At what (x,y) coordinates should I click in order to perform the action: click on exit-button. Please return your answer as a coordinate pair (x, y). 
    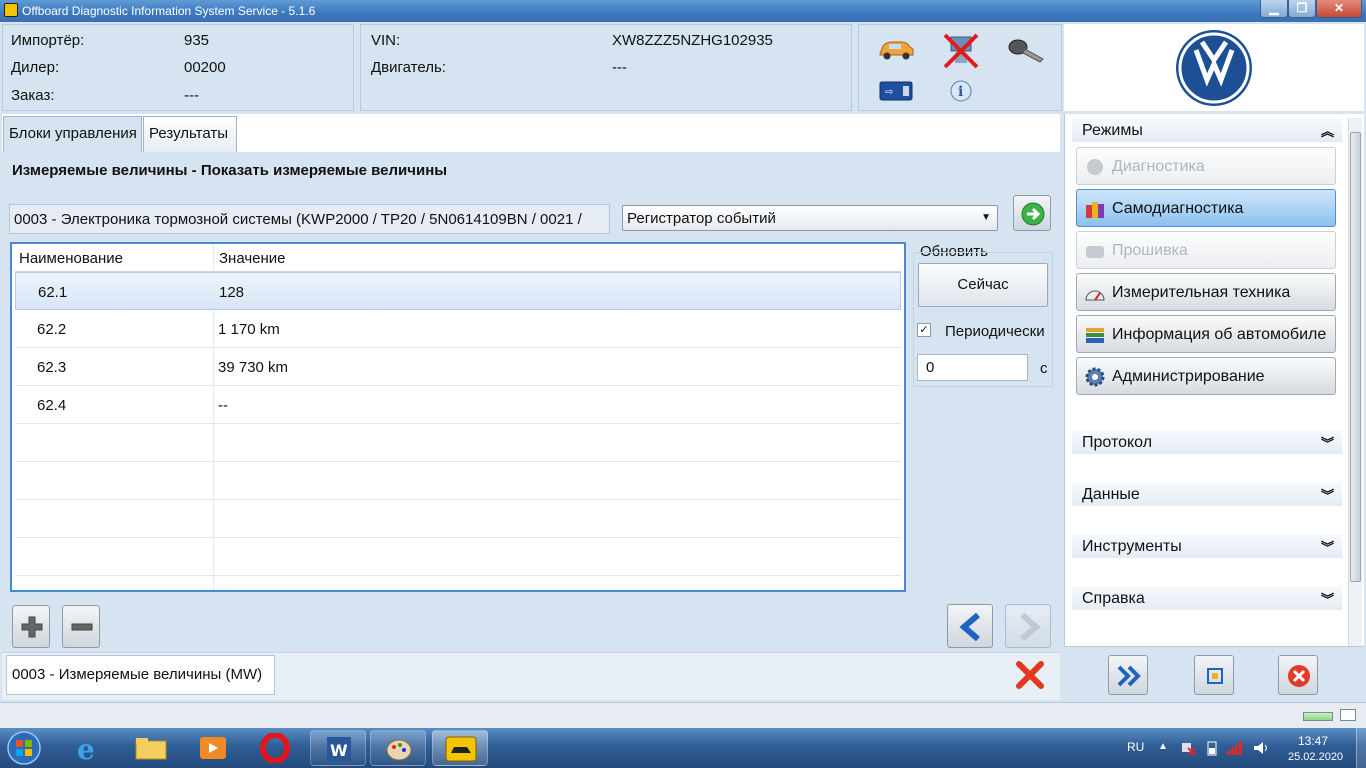
    Looking at the image, I should click on (1298, 675).